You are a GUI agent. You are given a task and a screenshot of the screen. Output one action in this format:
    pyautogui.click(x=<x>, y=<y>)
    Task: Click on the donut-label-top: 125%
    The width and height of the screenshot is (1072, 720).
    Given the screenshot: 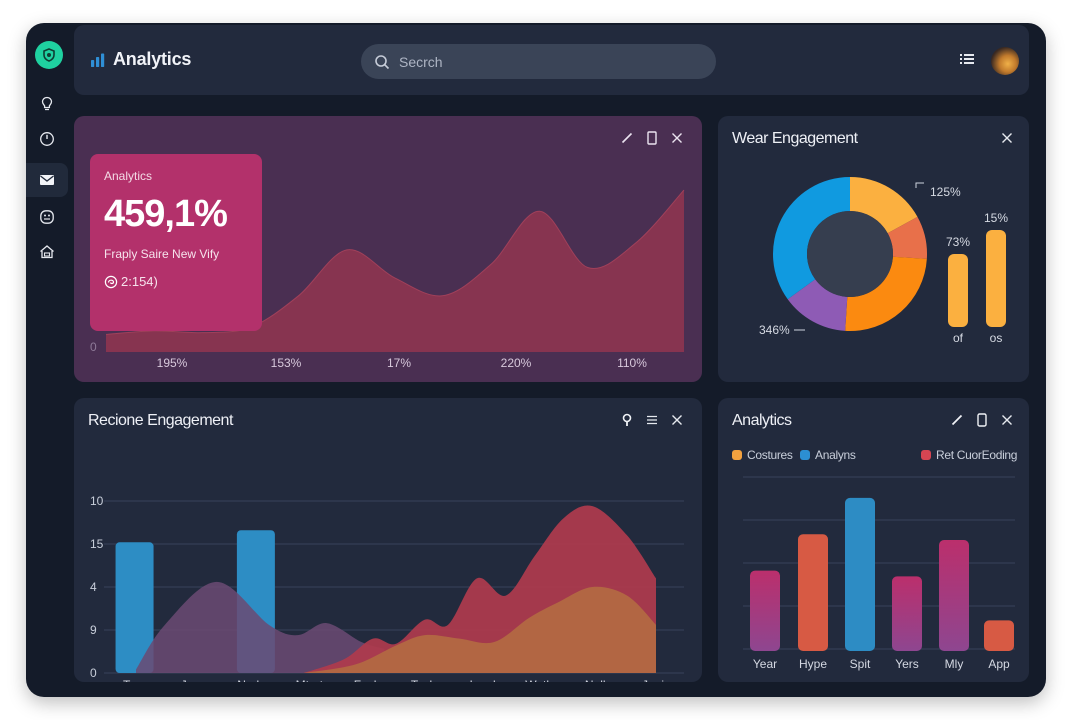 What is the action you would take?
    pyautogui.click(x=945, y=192)
    